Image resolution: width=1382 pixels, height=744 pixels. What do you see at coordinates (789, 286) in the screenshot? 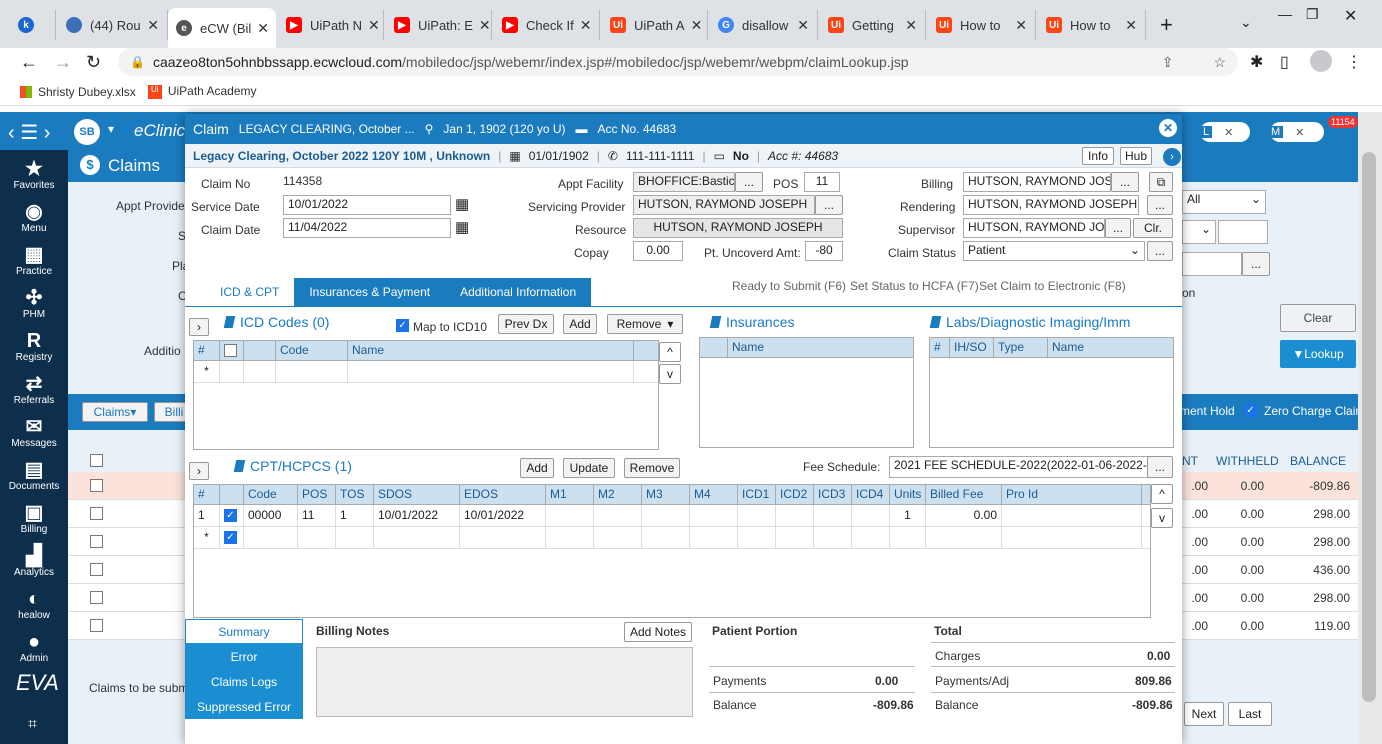
I see `ready-to-submit-link: Ready to Submit (F6)` at bounding box center [789, 286].